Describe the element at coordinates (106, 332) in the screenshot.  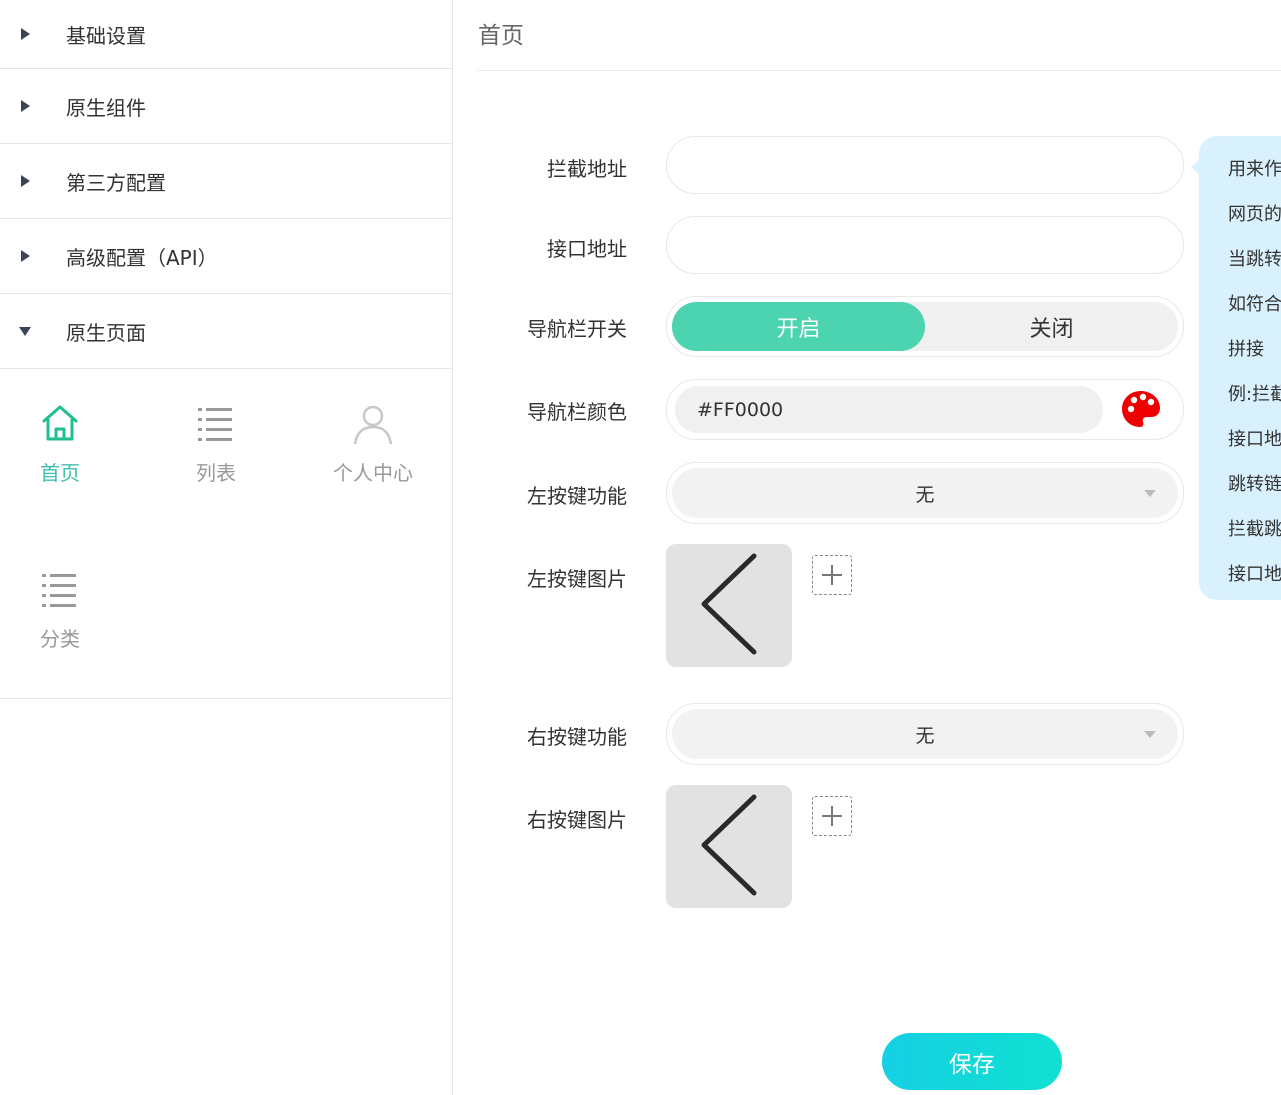
I see `menu-item-label: 原生页面` at that location.